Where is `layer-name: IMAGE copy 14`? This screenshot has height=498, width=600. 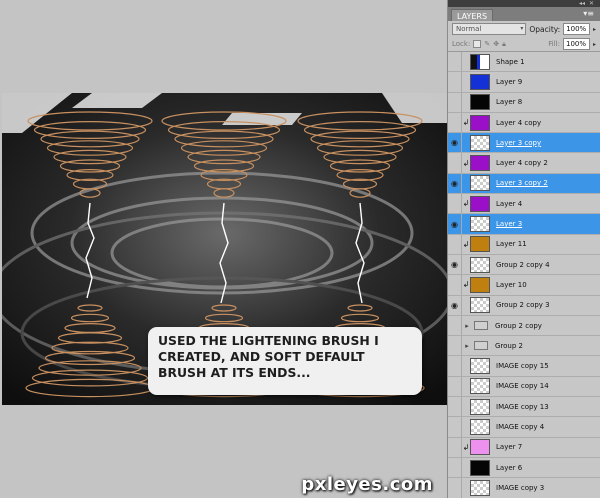
layer-name: IMAGE copy 14 is located at coordinates (522, 386).